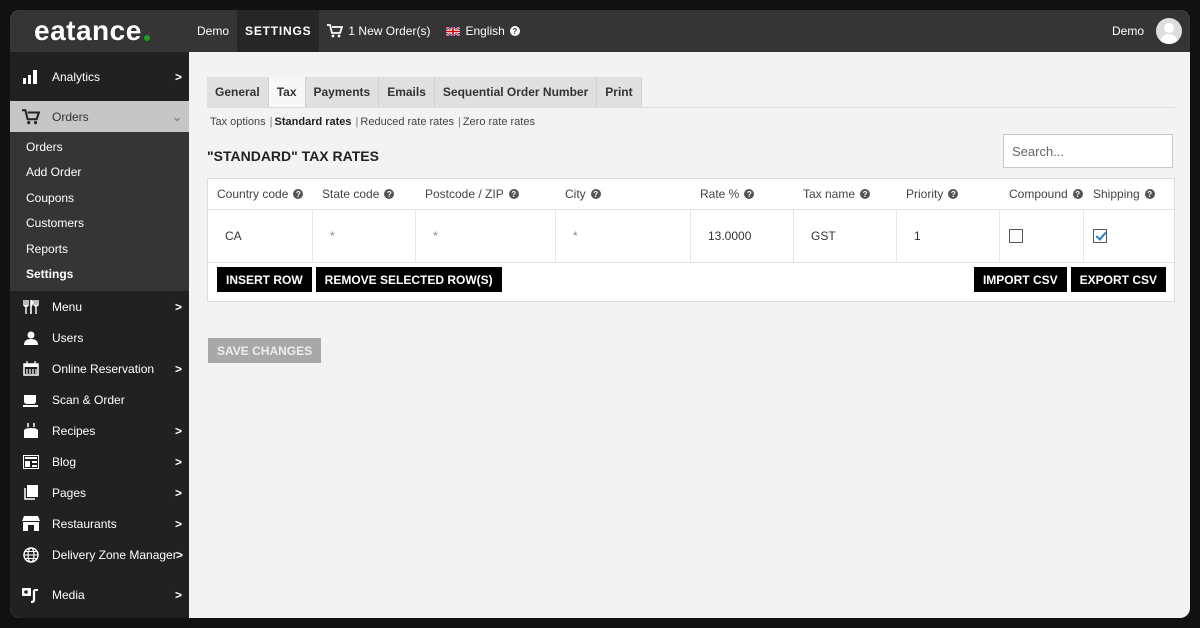 The image size is (1200, 628). I want to click on search-input, so click(1088, 151).